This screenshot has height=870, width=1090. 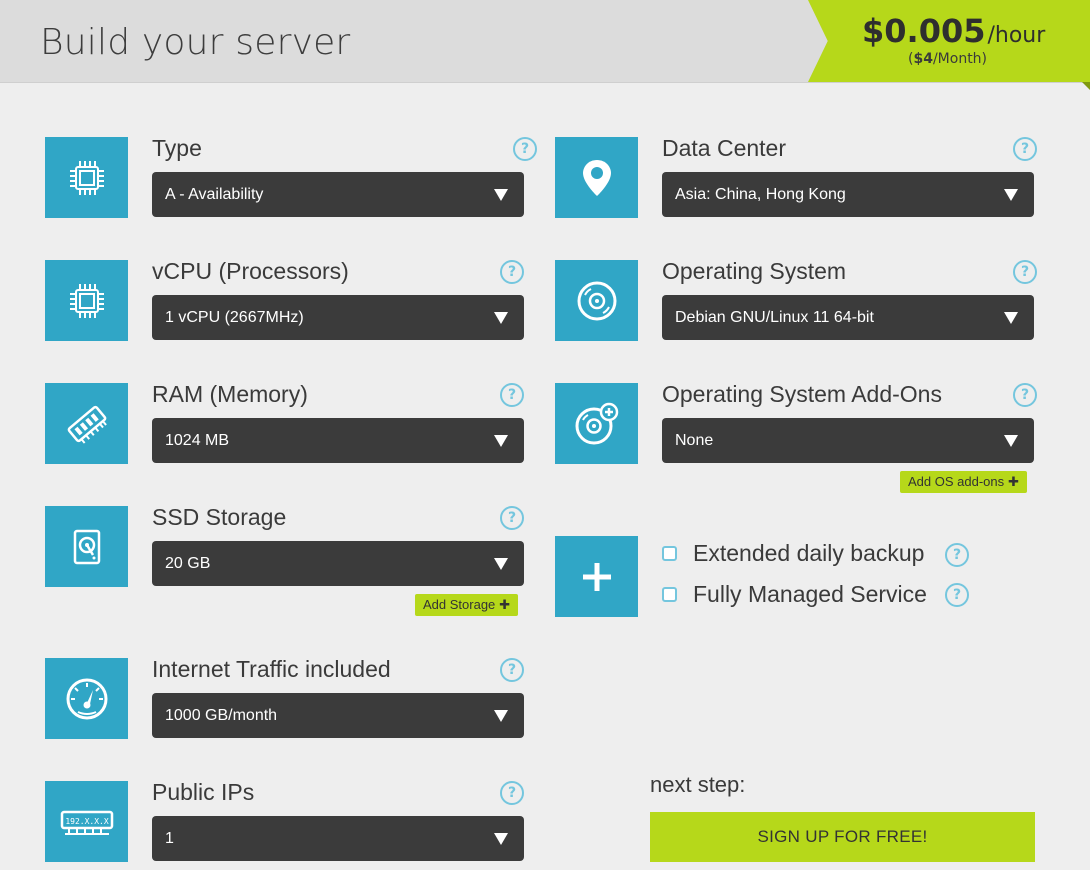 What do you see at coordinates (512, 670) in the screenshot?
I see `traffic-help-icon: ?` at bounding box center [512, 670].